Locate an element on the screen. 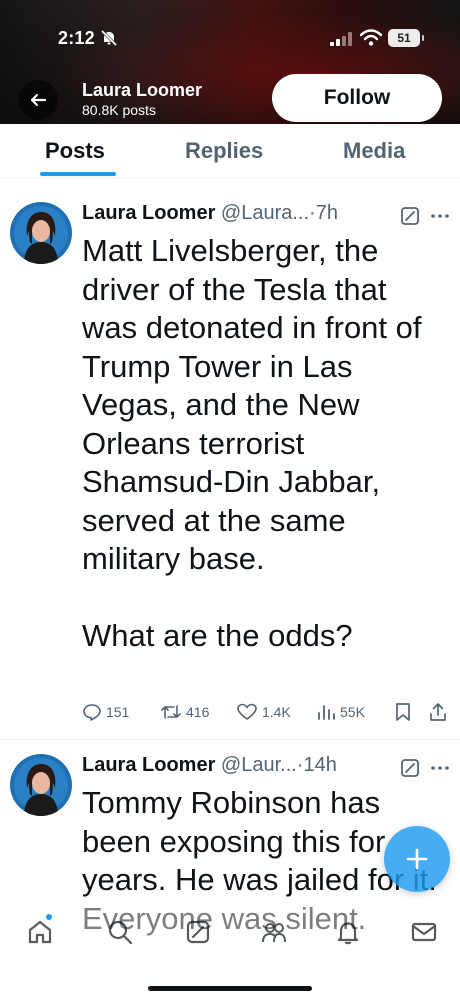 This screenshot has height=1000, width=460. post-header: Laura Loomer @Laur...·14h is located at coordinates (267, 767).